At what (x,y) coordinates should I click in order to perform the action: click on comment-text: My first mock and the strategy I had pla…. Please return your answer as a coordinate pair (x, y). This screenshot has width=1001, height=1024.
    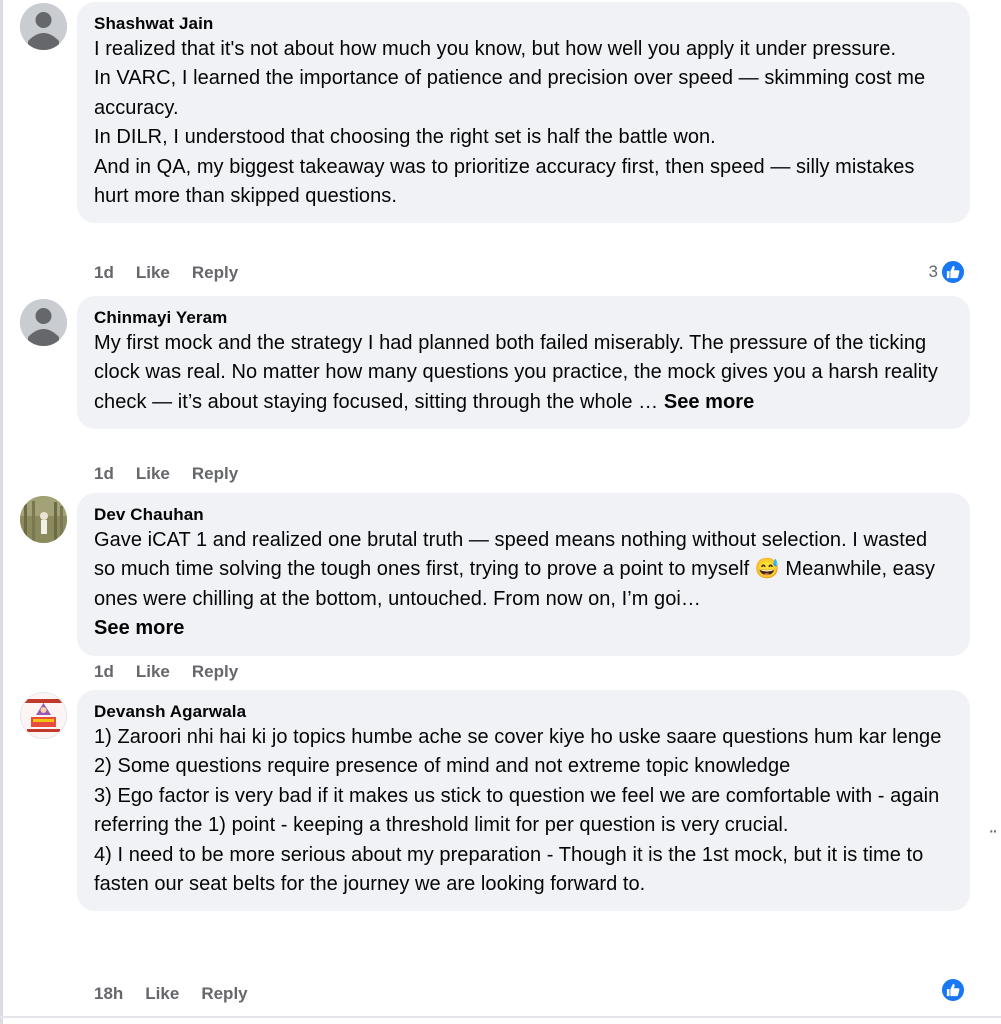
    Looking at the image, I should click on (523, 373).